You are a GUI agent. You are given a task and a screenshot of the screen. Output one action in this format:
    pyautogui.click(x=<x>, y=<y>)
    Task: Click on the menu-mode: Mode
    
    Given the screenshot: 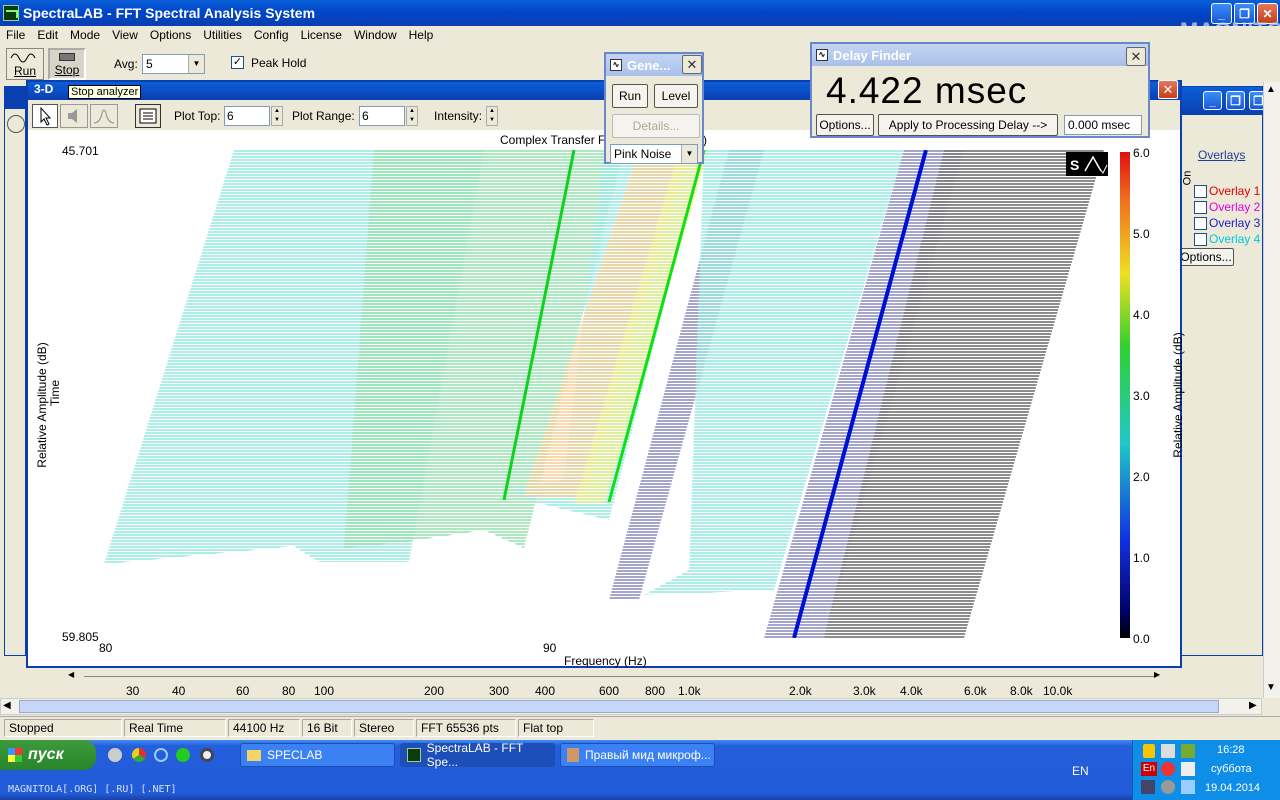 What is the action you would take?
    pyautogui.click(x=85, y=35)
    